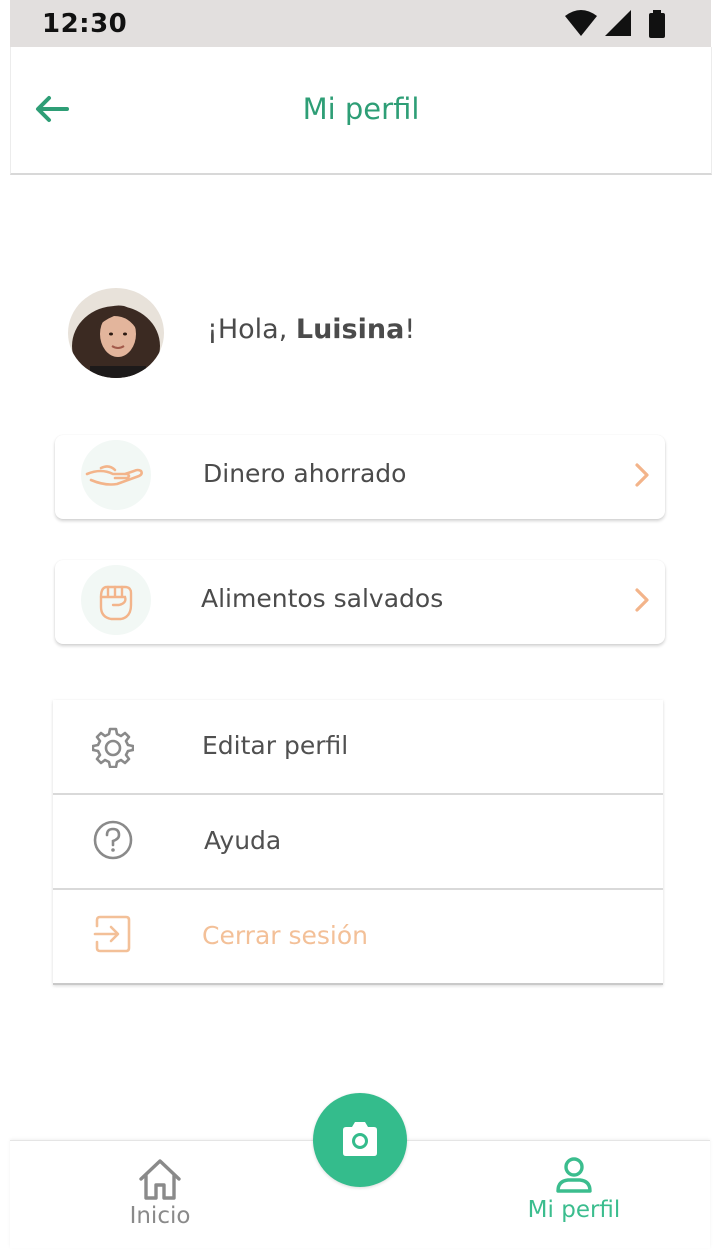 The height and width of the screenshot is (1256, 721). Describe the element at coordinates (251, 329) in the screenshot. I see `greeting-prefix: ¡Hola,` at that location.